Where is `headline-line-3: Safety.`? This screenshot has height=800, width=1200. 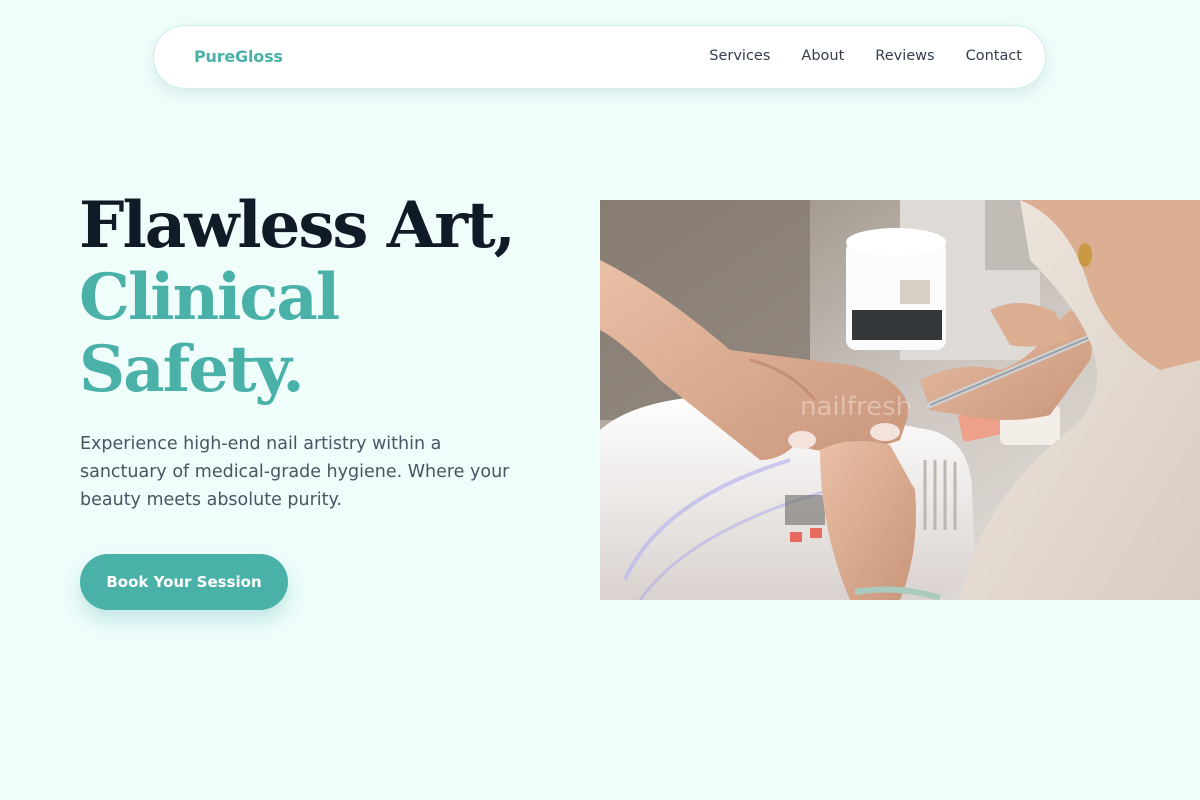
headline-line-3: Safety. is located at coordinates (192, 369).